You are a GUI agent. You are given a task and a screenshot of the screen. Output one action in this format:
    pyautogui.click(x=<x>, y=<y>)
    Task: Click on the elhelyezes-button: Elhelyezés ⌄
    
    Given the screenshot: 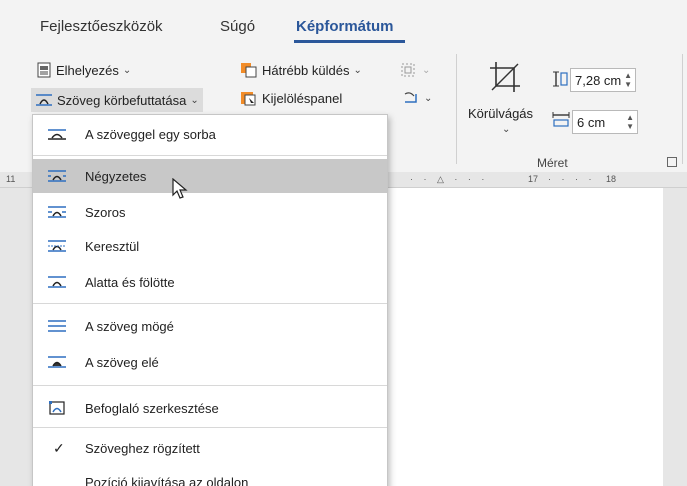 What is the action you would take?
    pyautogui.click(x=83, y=70)
    